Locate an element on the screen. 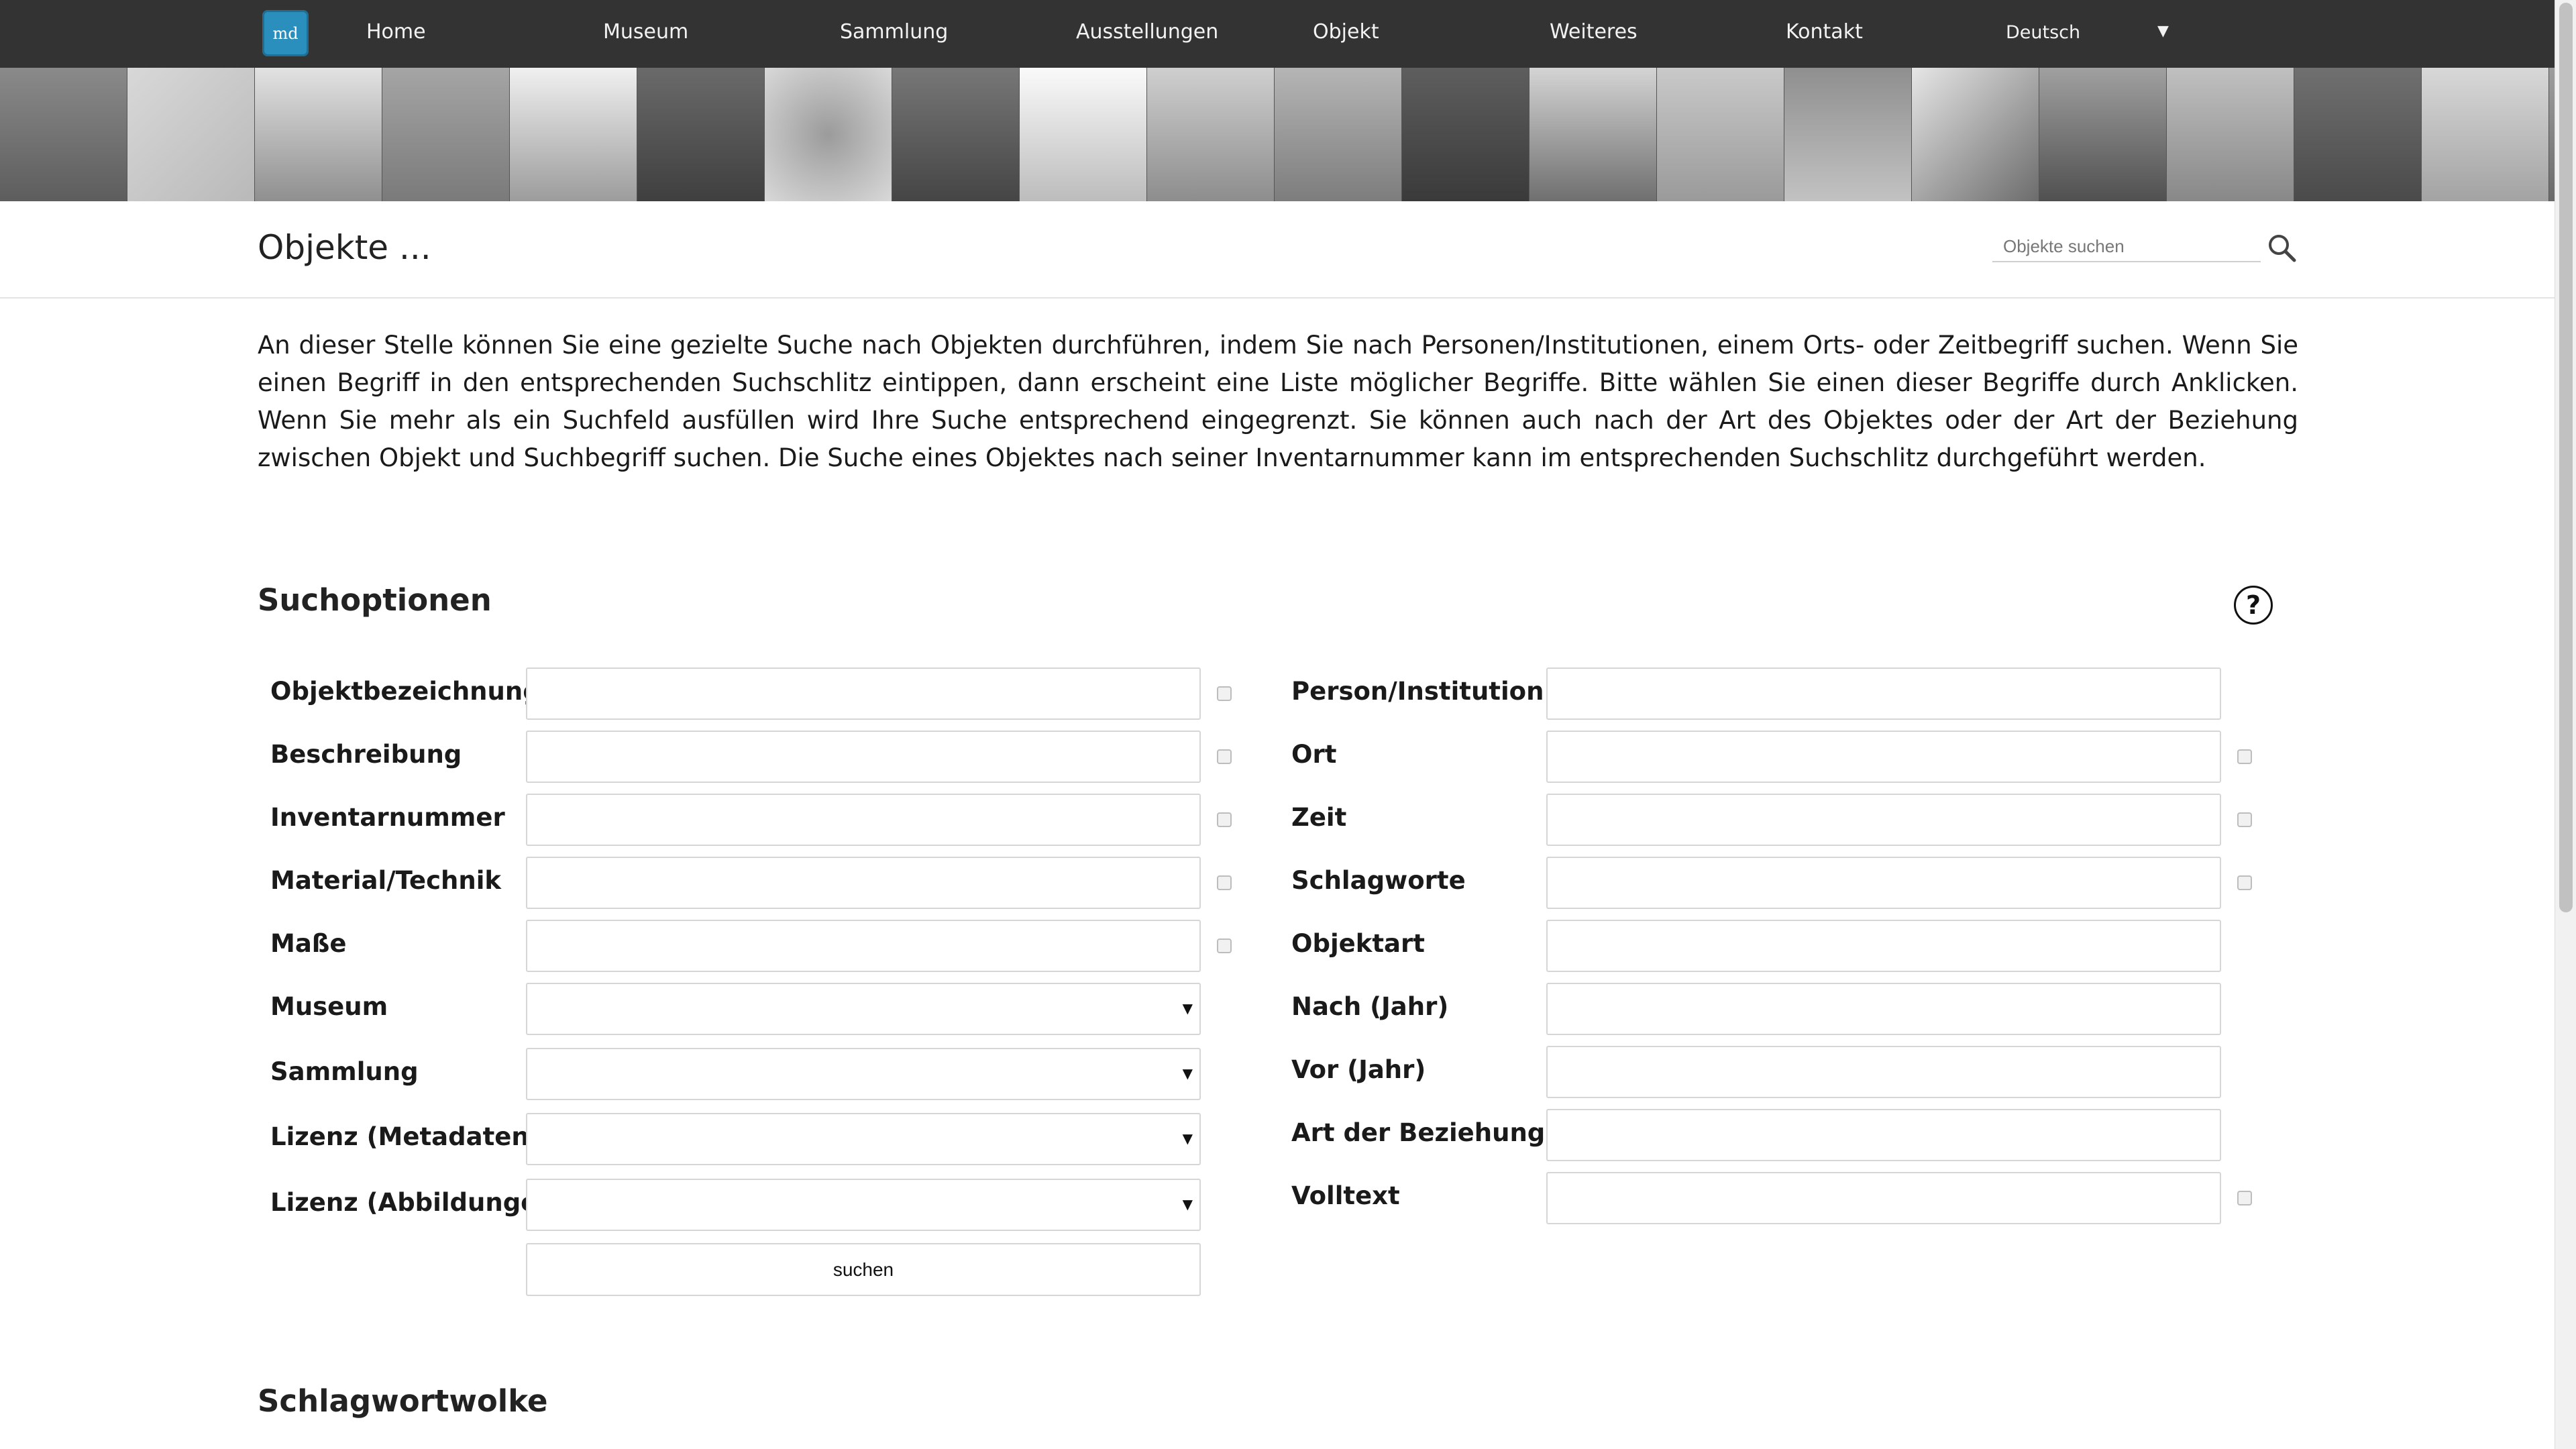  label-lizenz-metadaten: Lizenz (Metadaten) is located at coordinates (405, 1136).